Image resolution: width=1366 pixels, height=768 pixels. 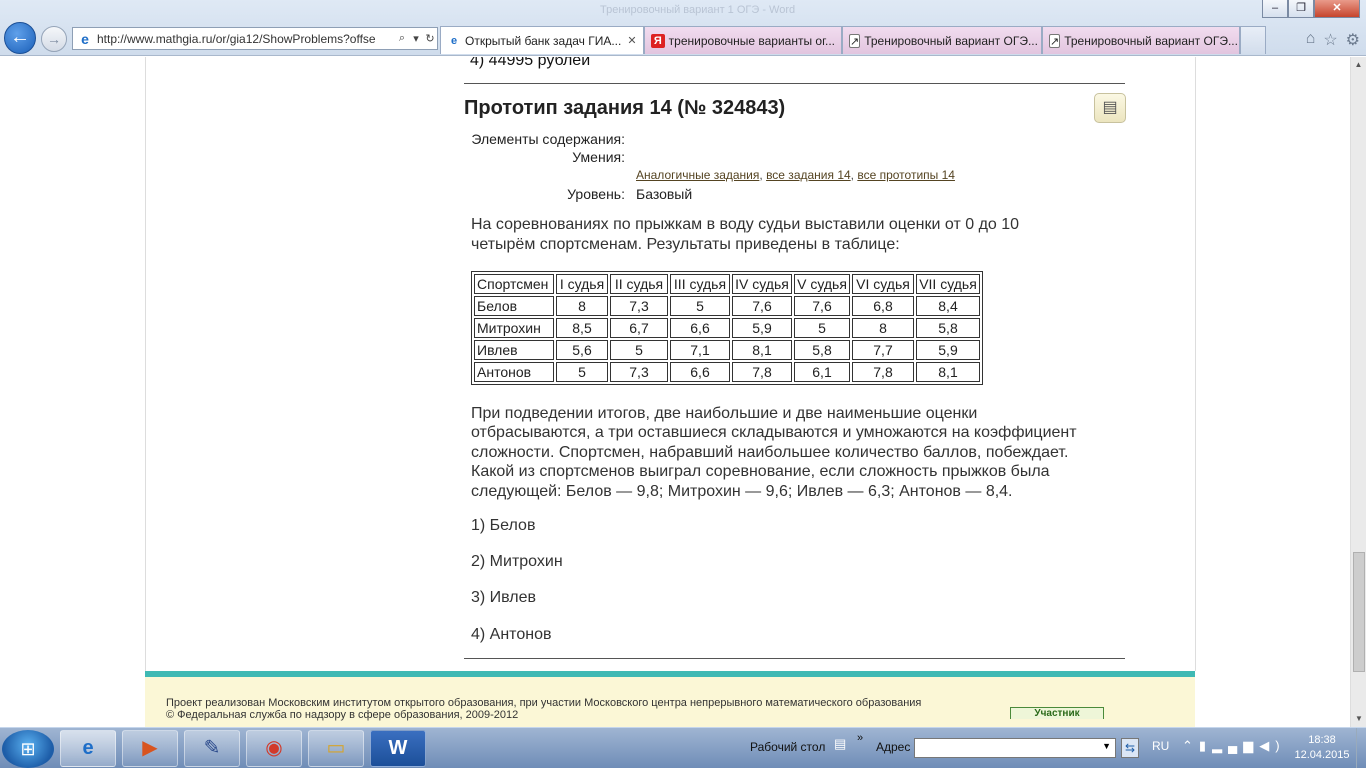 What do you see at coordinates (1301, 9) in the screenshot?
I see `maximize-button: ❐` at bounding box center [1301, 9].